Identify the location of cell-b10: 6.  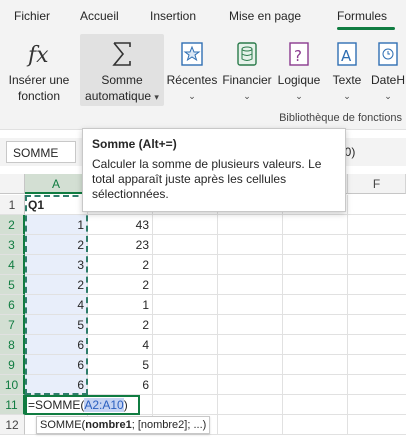
(120, 385).